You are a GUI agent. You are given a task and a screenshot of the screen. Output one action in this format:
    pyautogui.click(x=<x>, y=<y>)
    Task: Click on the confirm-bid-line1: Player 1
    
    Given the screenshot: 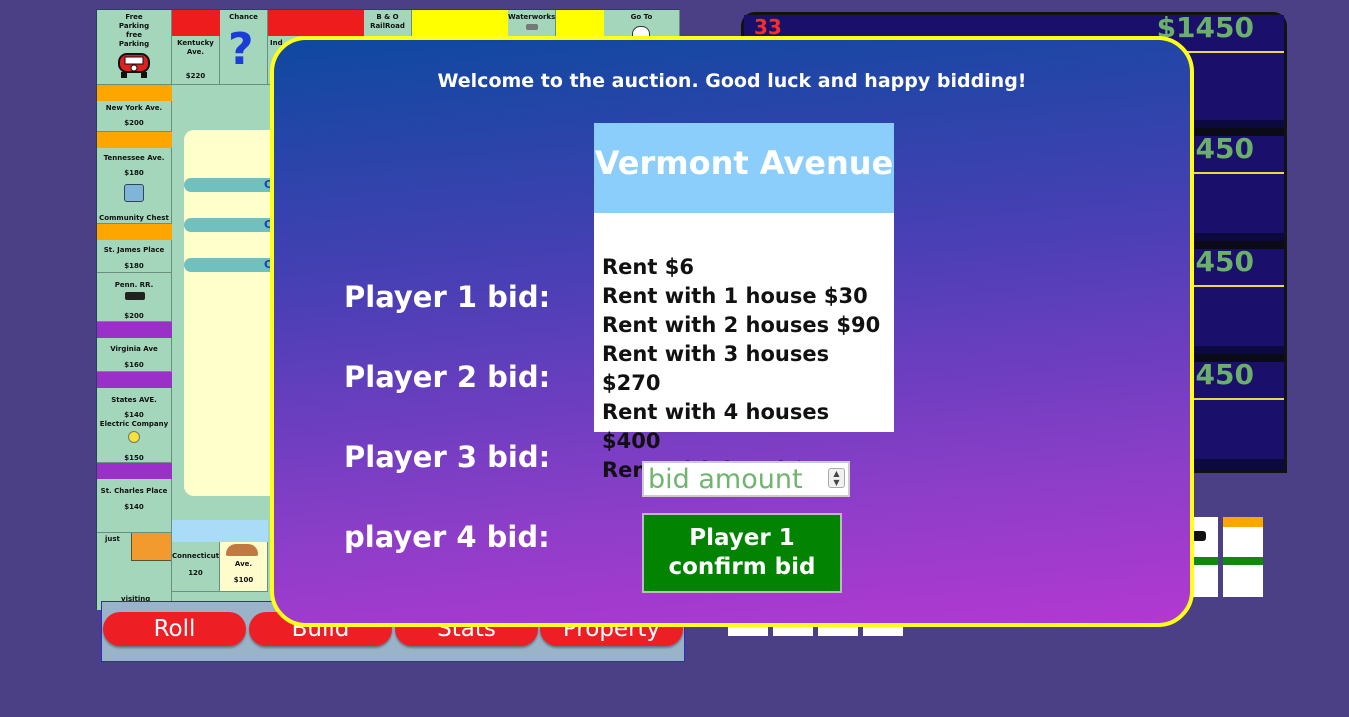 What is the action you would take?
    pyautogui.click(x=742, y=538)
    